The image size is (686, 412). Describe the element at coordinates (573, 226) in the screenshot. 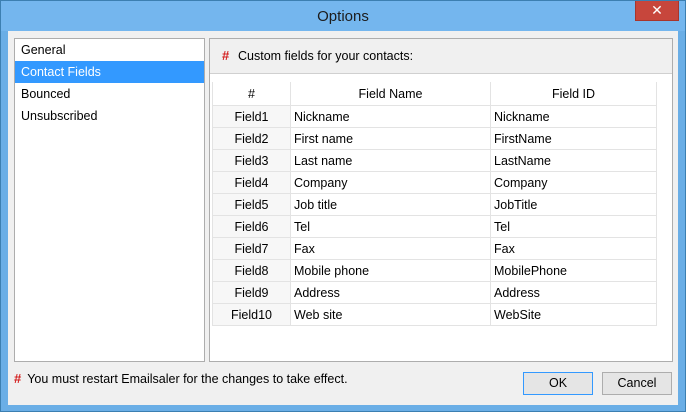

I see `field-id-cell: Tel` at that location.